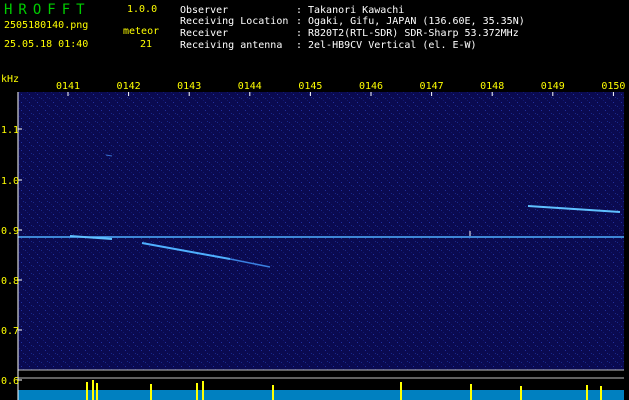 Image resolution: width=629 pixels, height=400 pixels. Describe the element at coordinates (553, 86) in the screenshot. I see `time-label: 0149` at that location.